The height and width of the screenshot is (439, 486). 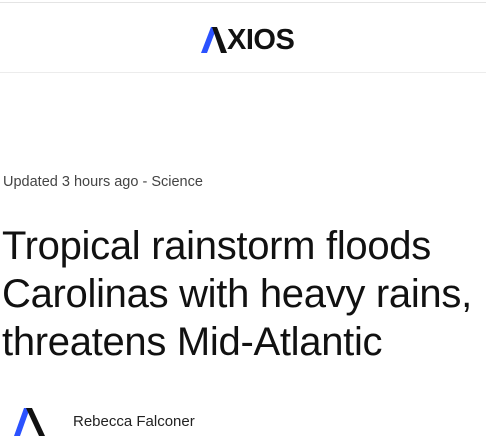 I want to click on category-link: Science, so click(x=177, y=182).